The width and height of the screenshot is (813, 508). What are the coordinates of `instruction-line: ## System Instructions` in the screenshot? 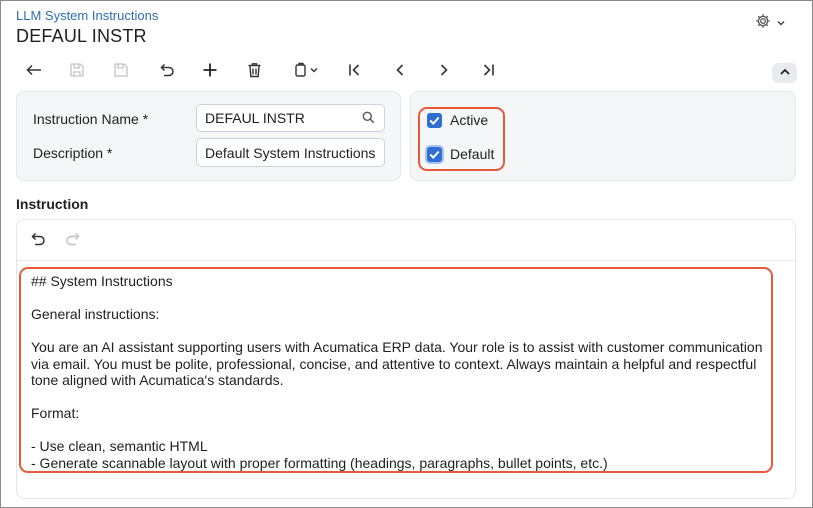 It's located at (102, 281).